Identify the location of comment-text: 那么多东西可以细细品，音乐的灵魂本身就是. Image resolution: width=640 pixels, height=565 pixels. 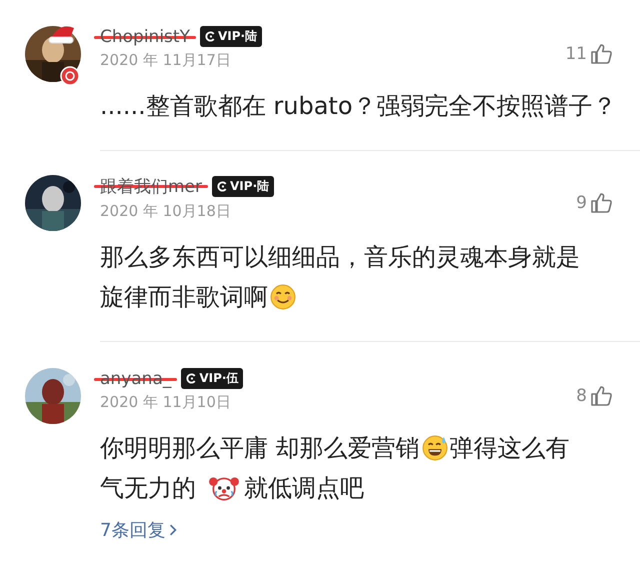
(340, 257).